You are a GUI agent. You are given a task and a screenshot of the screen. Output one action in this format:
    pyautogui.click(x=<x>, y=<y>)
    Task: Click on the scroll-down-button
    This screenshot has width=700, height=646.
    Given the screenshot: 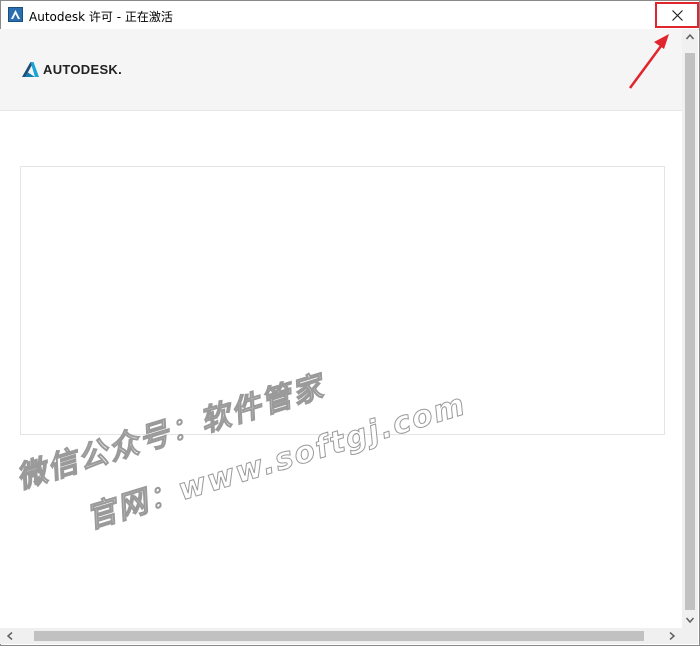 What is the action you would take?
    pyautogui.click(x=690, y=620)
    